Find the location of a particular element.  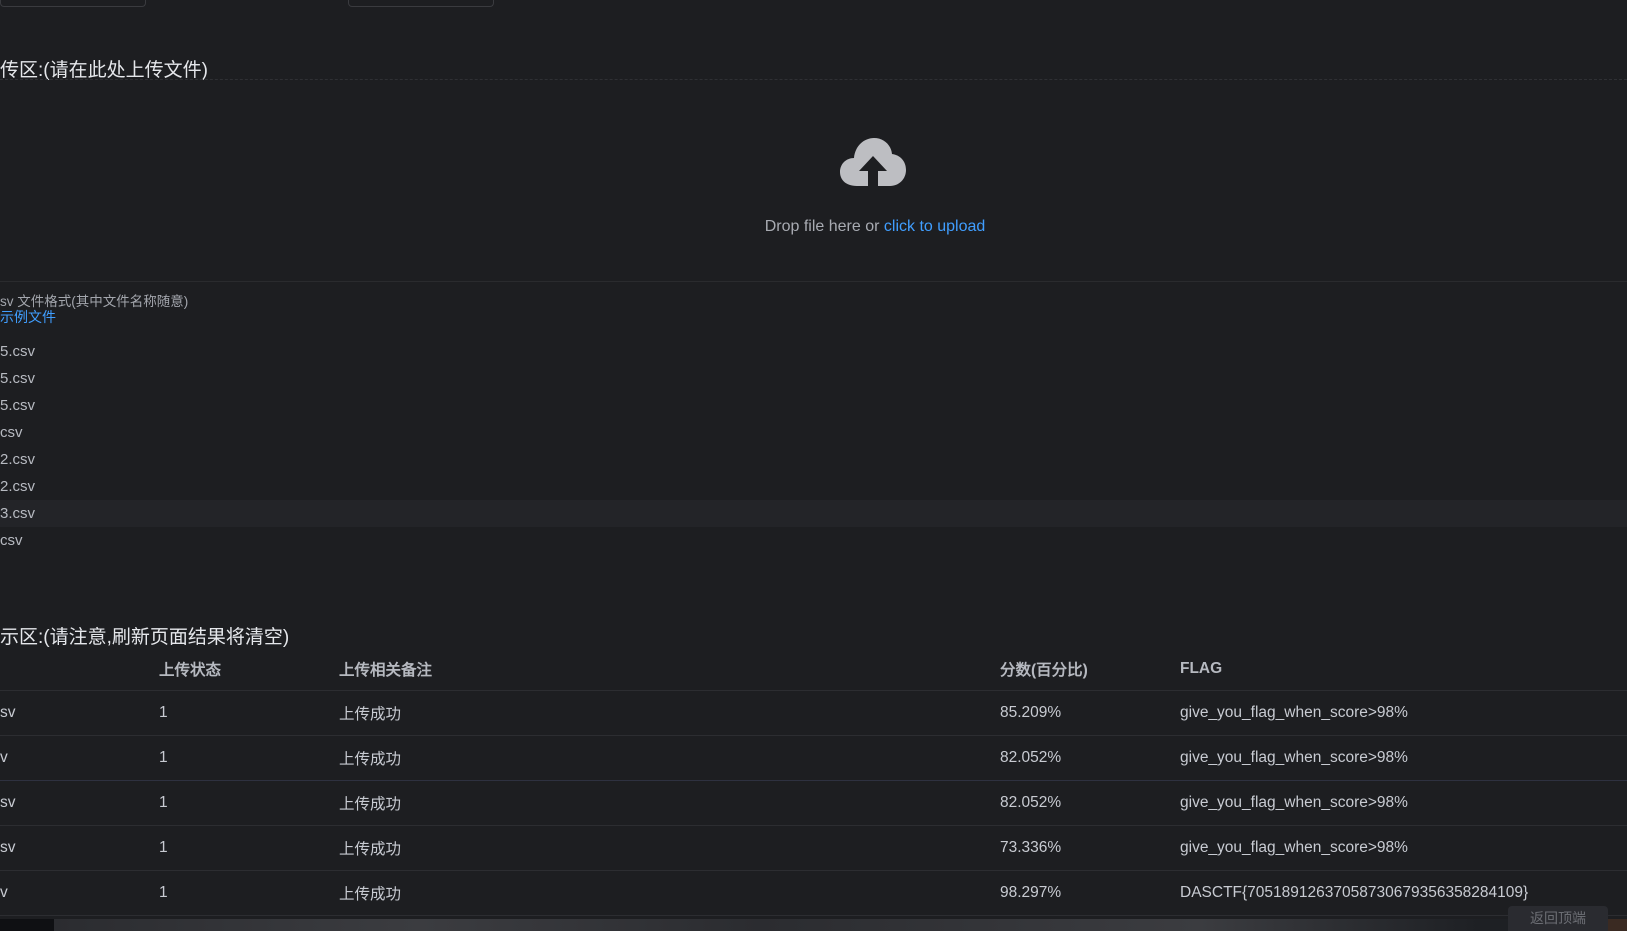

table-header-row: 上传状态 上传相关备注 分数(百分比) FLAG is located at coordinates (813, 669).